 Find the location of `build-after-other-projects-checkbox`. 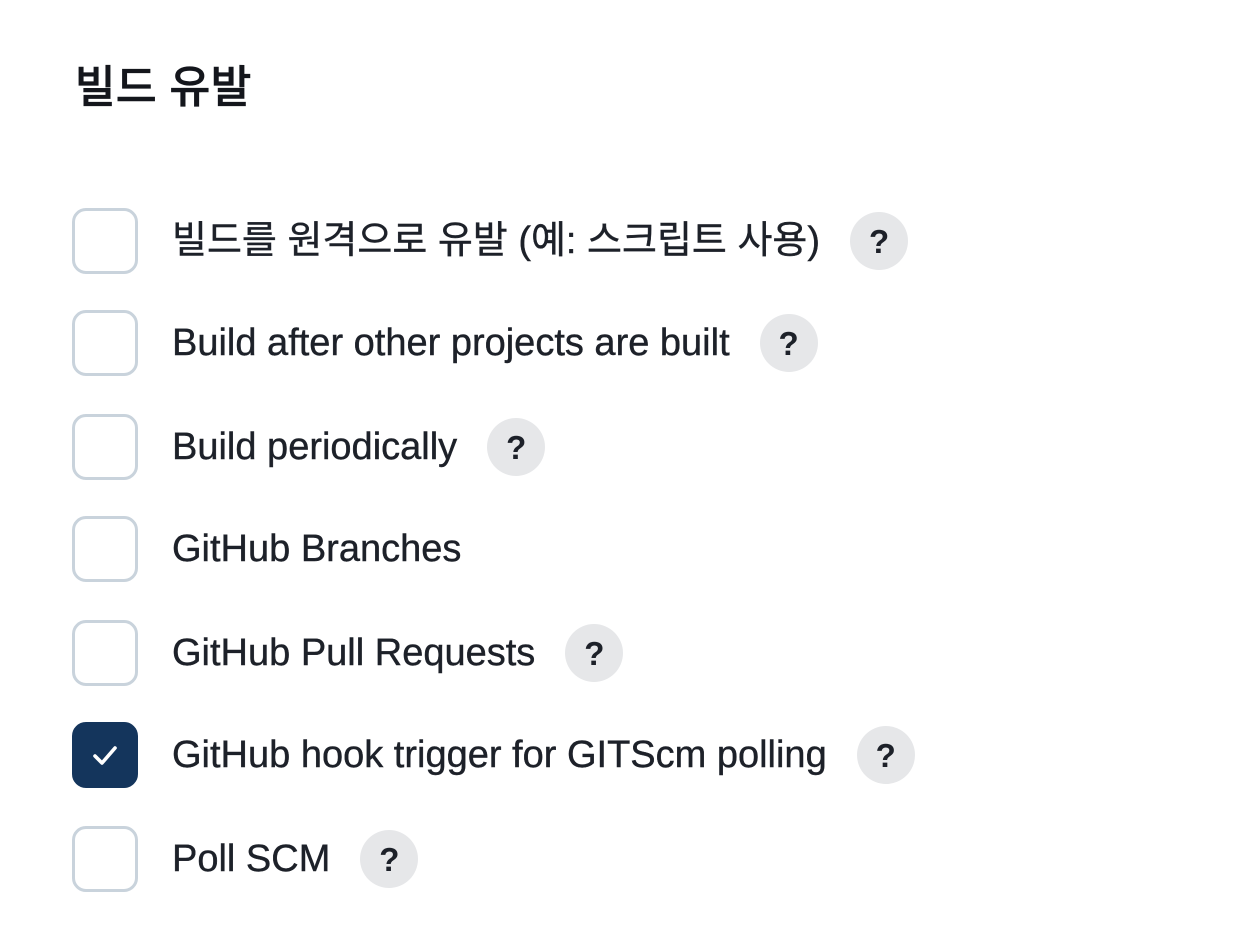

build-after-other-projects-checkbox is located at coordinates (105, 343).